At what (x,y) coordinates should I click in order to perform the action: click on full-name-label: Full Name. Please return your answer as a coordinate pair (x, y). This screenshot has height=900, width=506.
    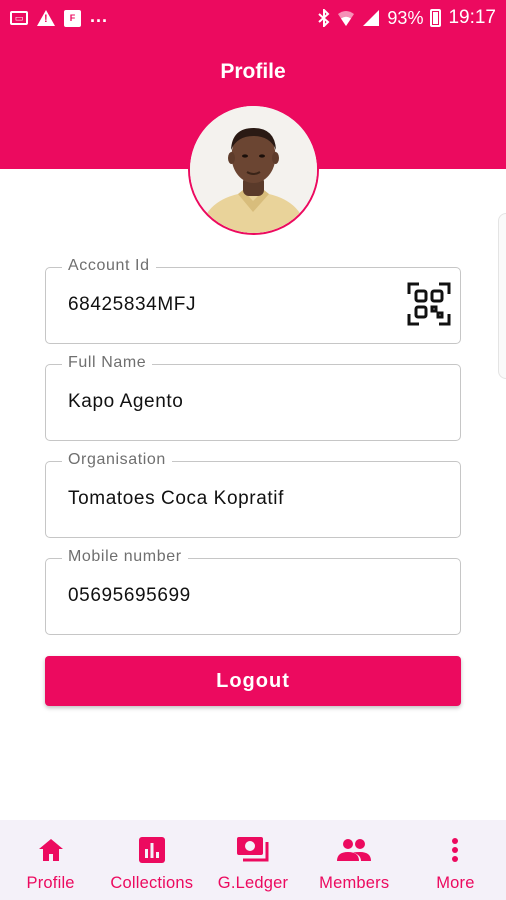
    Looking at the image, I should click on (107, 363).